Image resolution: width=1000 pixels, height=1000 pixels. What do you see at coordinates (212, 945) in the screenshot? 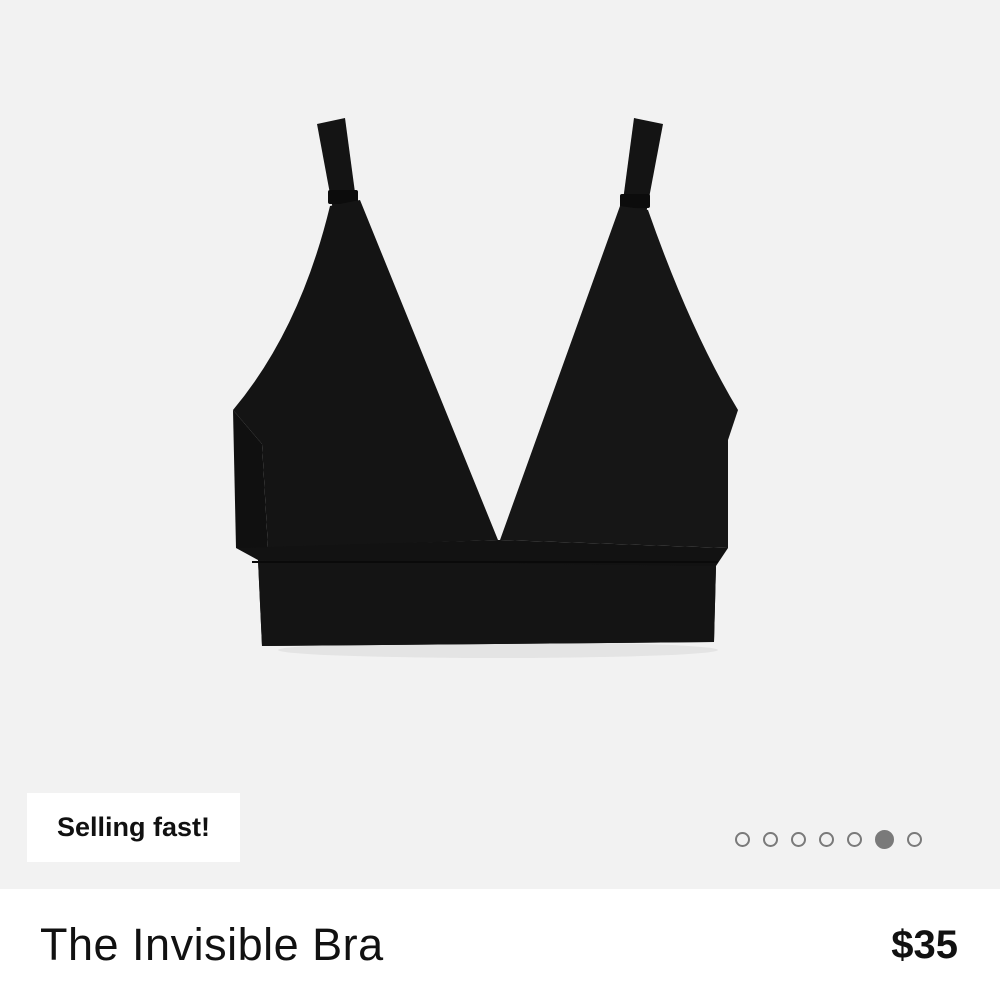
I see `product-title: The Invisible Bra` at bounding box center [212, 945].